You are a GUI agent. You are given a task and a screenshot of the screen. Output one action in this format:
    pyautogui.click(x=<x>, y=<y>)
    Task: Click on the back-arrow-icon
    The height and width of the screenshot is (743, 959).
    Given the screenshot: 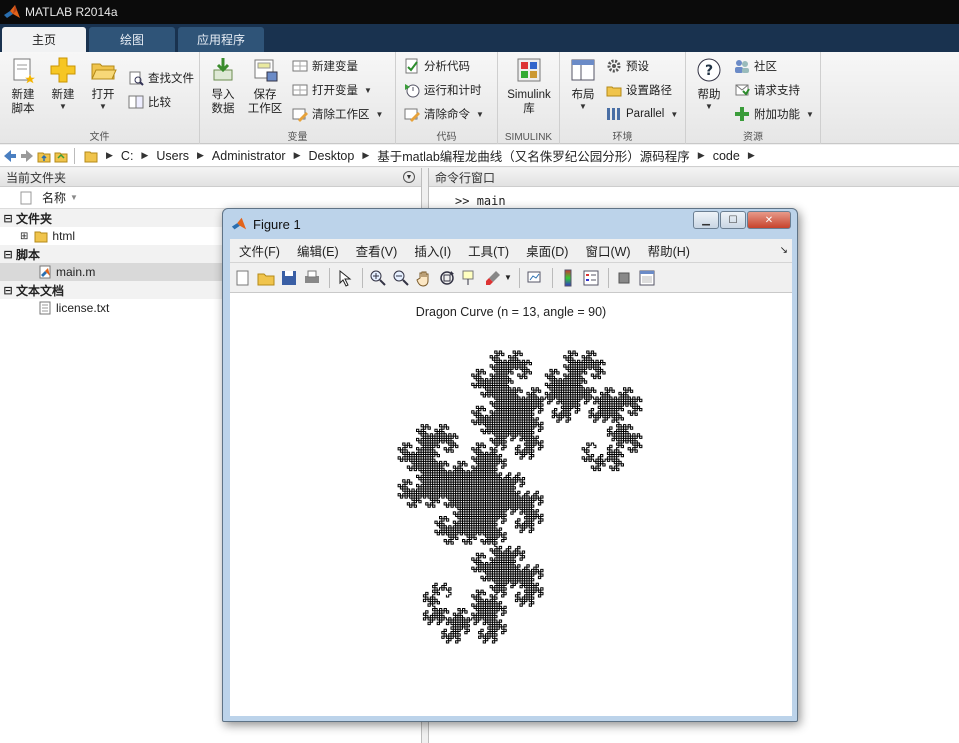 What is the action you would take?
    pyautogui.click(x=10, y=156)
    